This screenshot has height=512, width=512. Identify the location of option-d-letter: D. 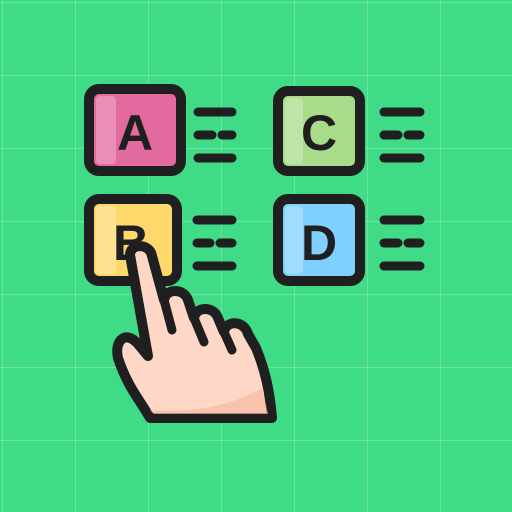
(319, 243).